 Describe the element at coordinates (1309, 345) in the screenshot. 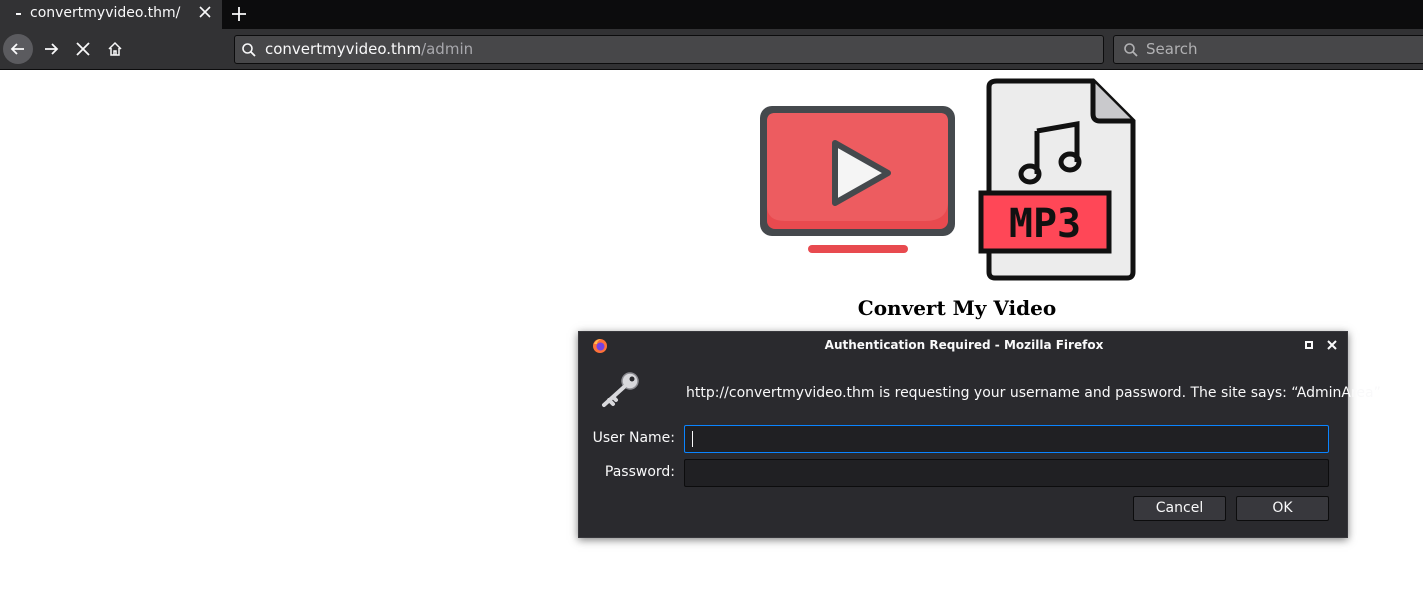

I see `maximize-button` at that location.